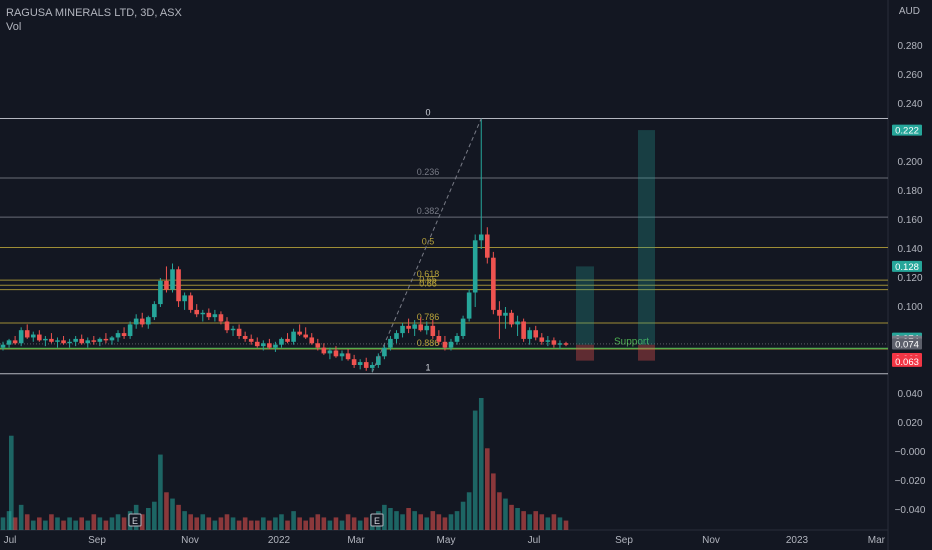 The height and width of the screenshot is (550, 932). What do you see at coordinates (94, 13) in the screenshot?
I see `symbol-title: RAGUSA MINERALS LTD, 3D, ASX` at bounding box center [94, 13].